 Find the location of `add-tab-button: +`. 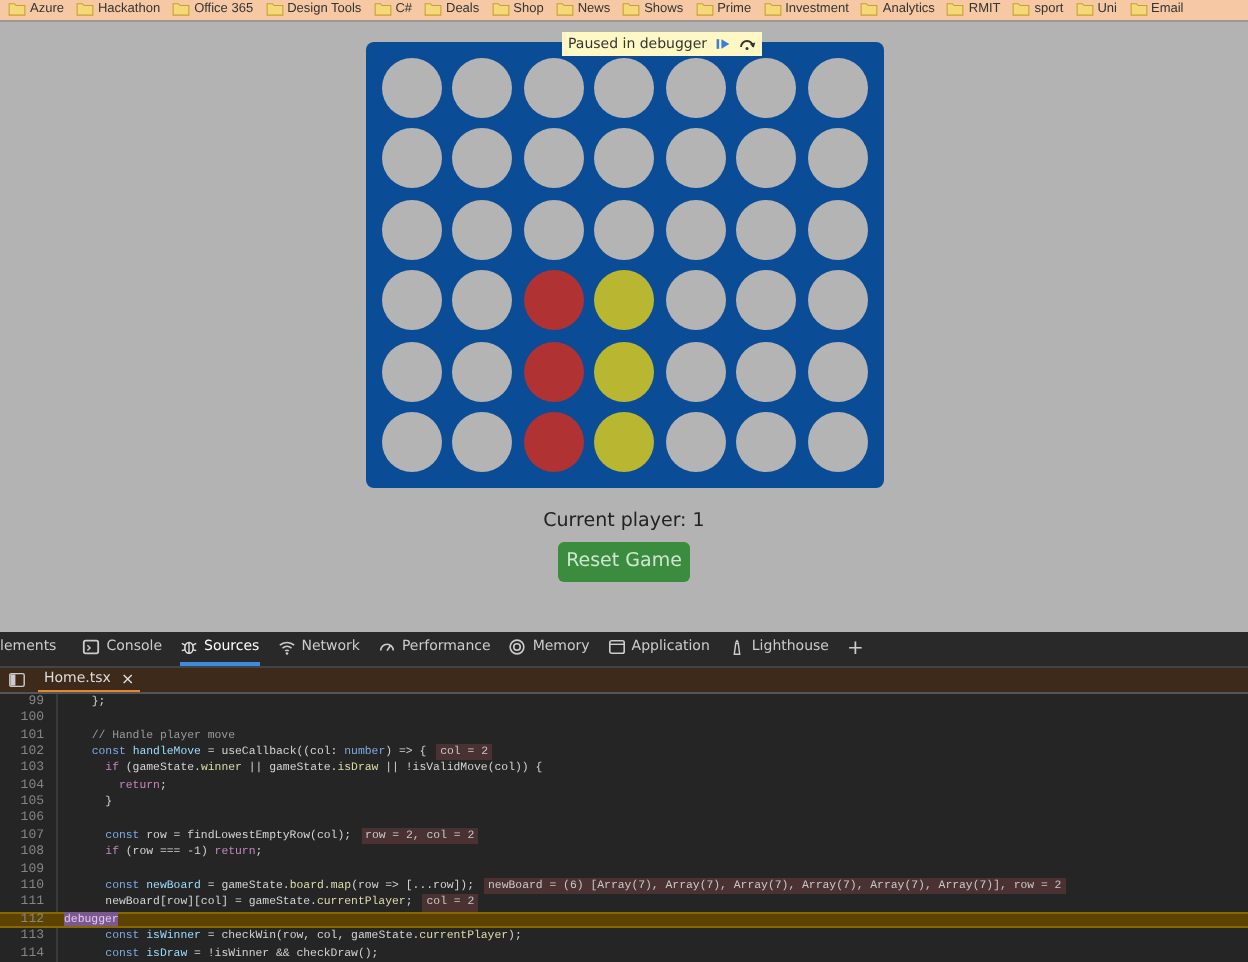

add-tab-button: + is located at coordinates (855, 648).